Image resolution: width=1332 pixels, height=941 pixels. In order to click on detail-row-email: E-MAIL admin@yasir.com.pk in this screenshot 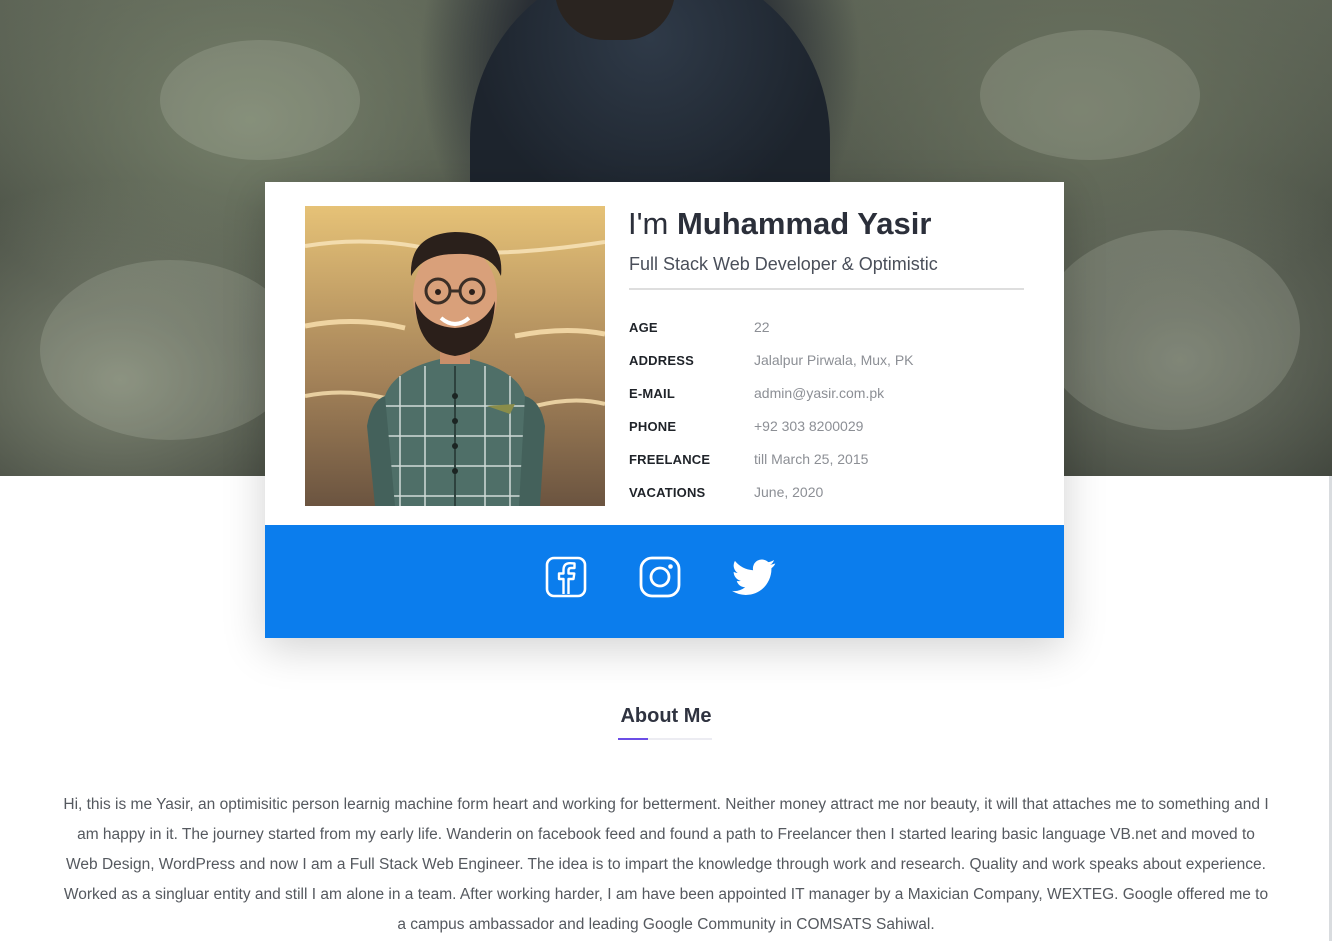, I will do `click(829, 398)`.